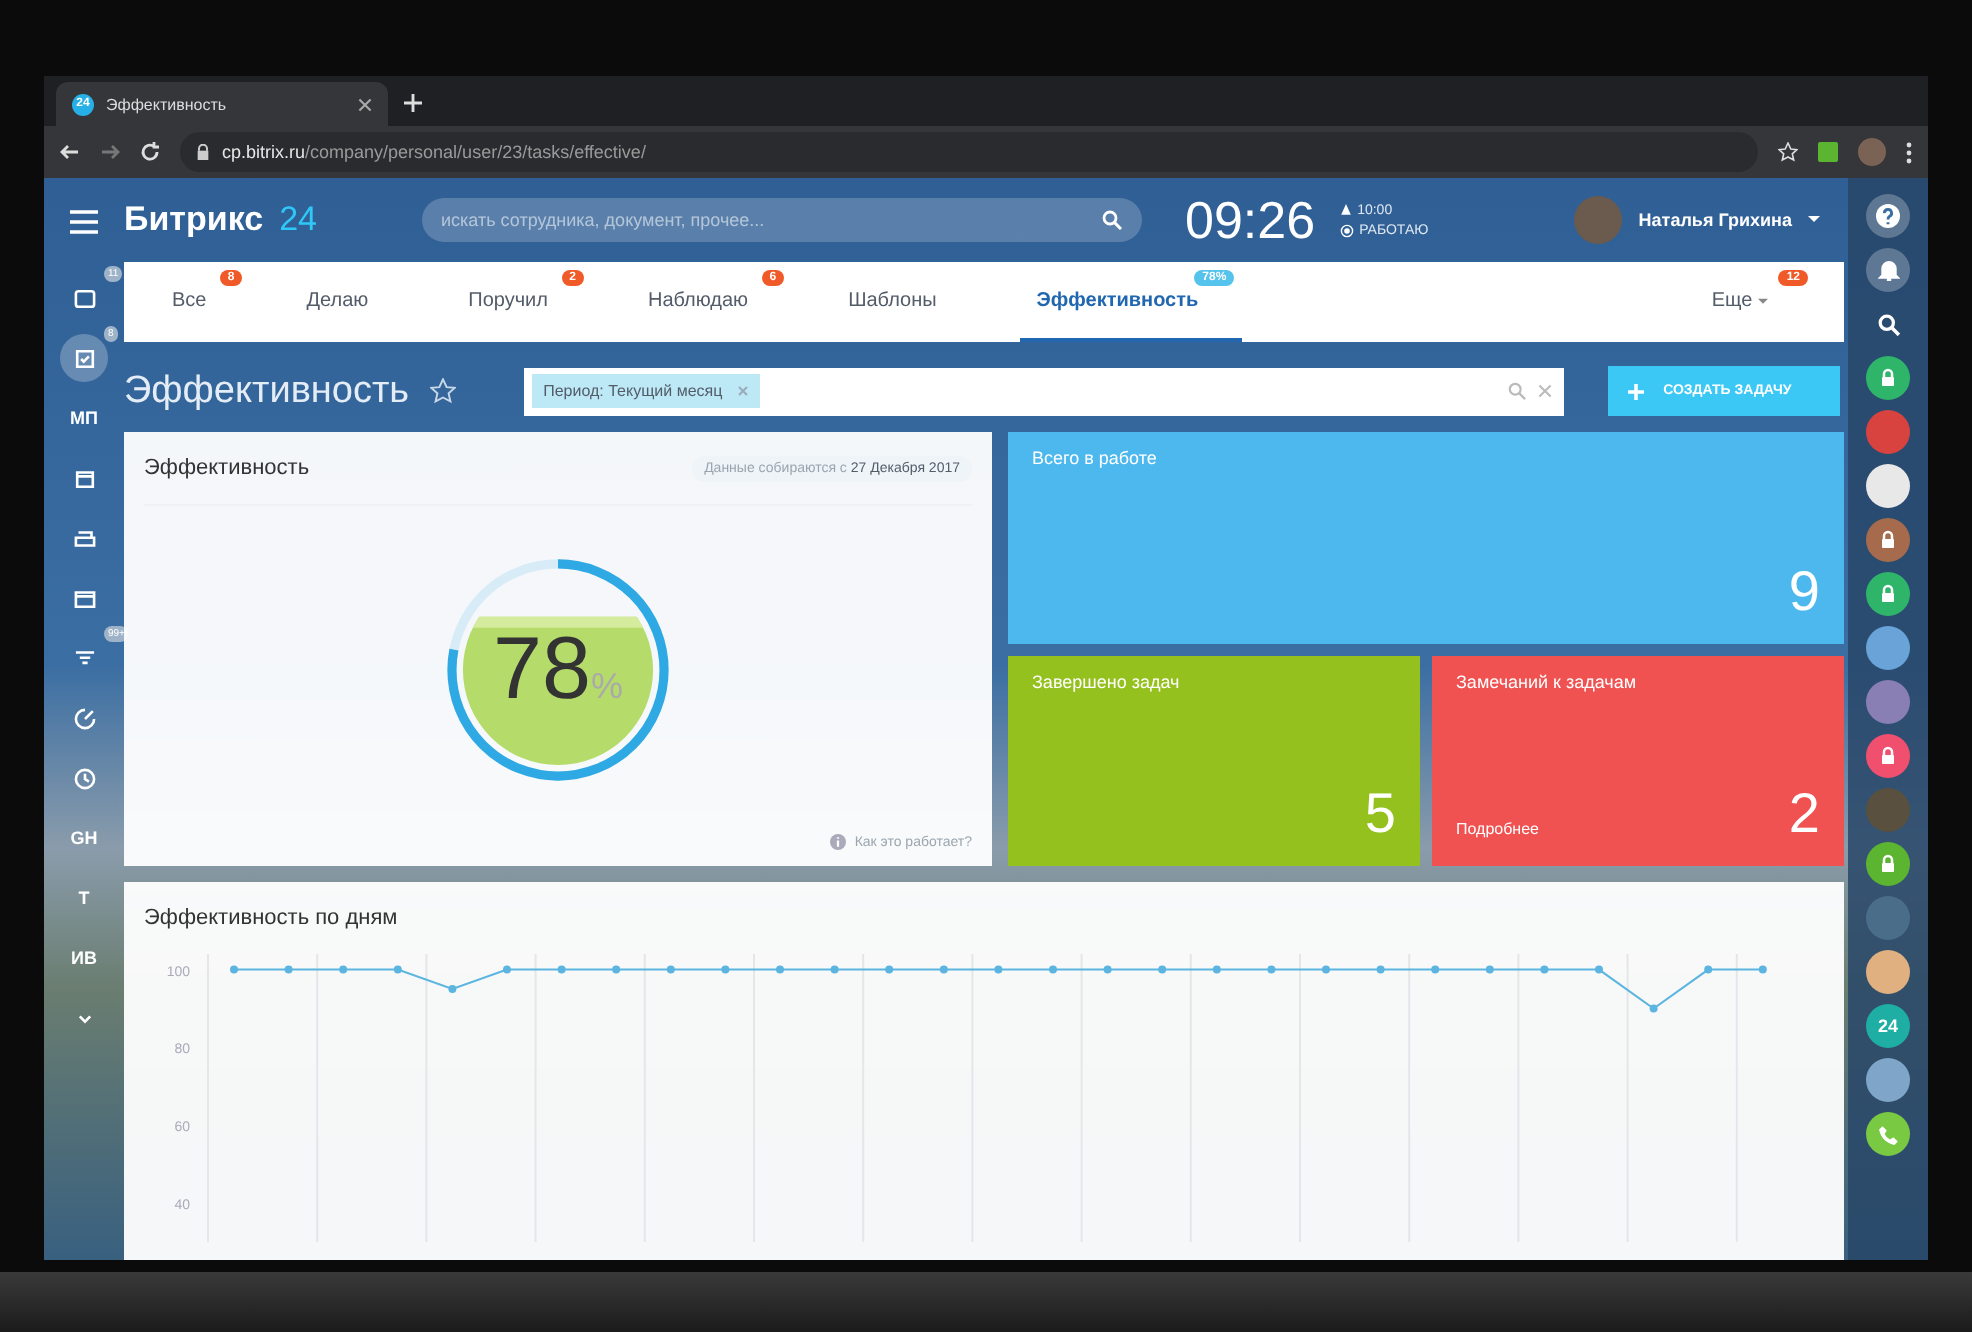 This screenshot has width=1972, height=1332. Describe the element at coordinates (906, 302) in the screenshot. I see `tab: Шаблоны` at that location.